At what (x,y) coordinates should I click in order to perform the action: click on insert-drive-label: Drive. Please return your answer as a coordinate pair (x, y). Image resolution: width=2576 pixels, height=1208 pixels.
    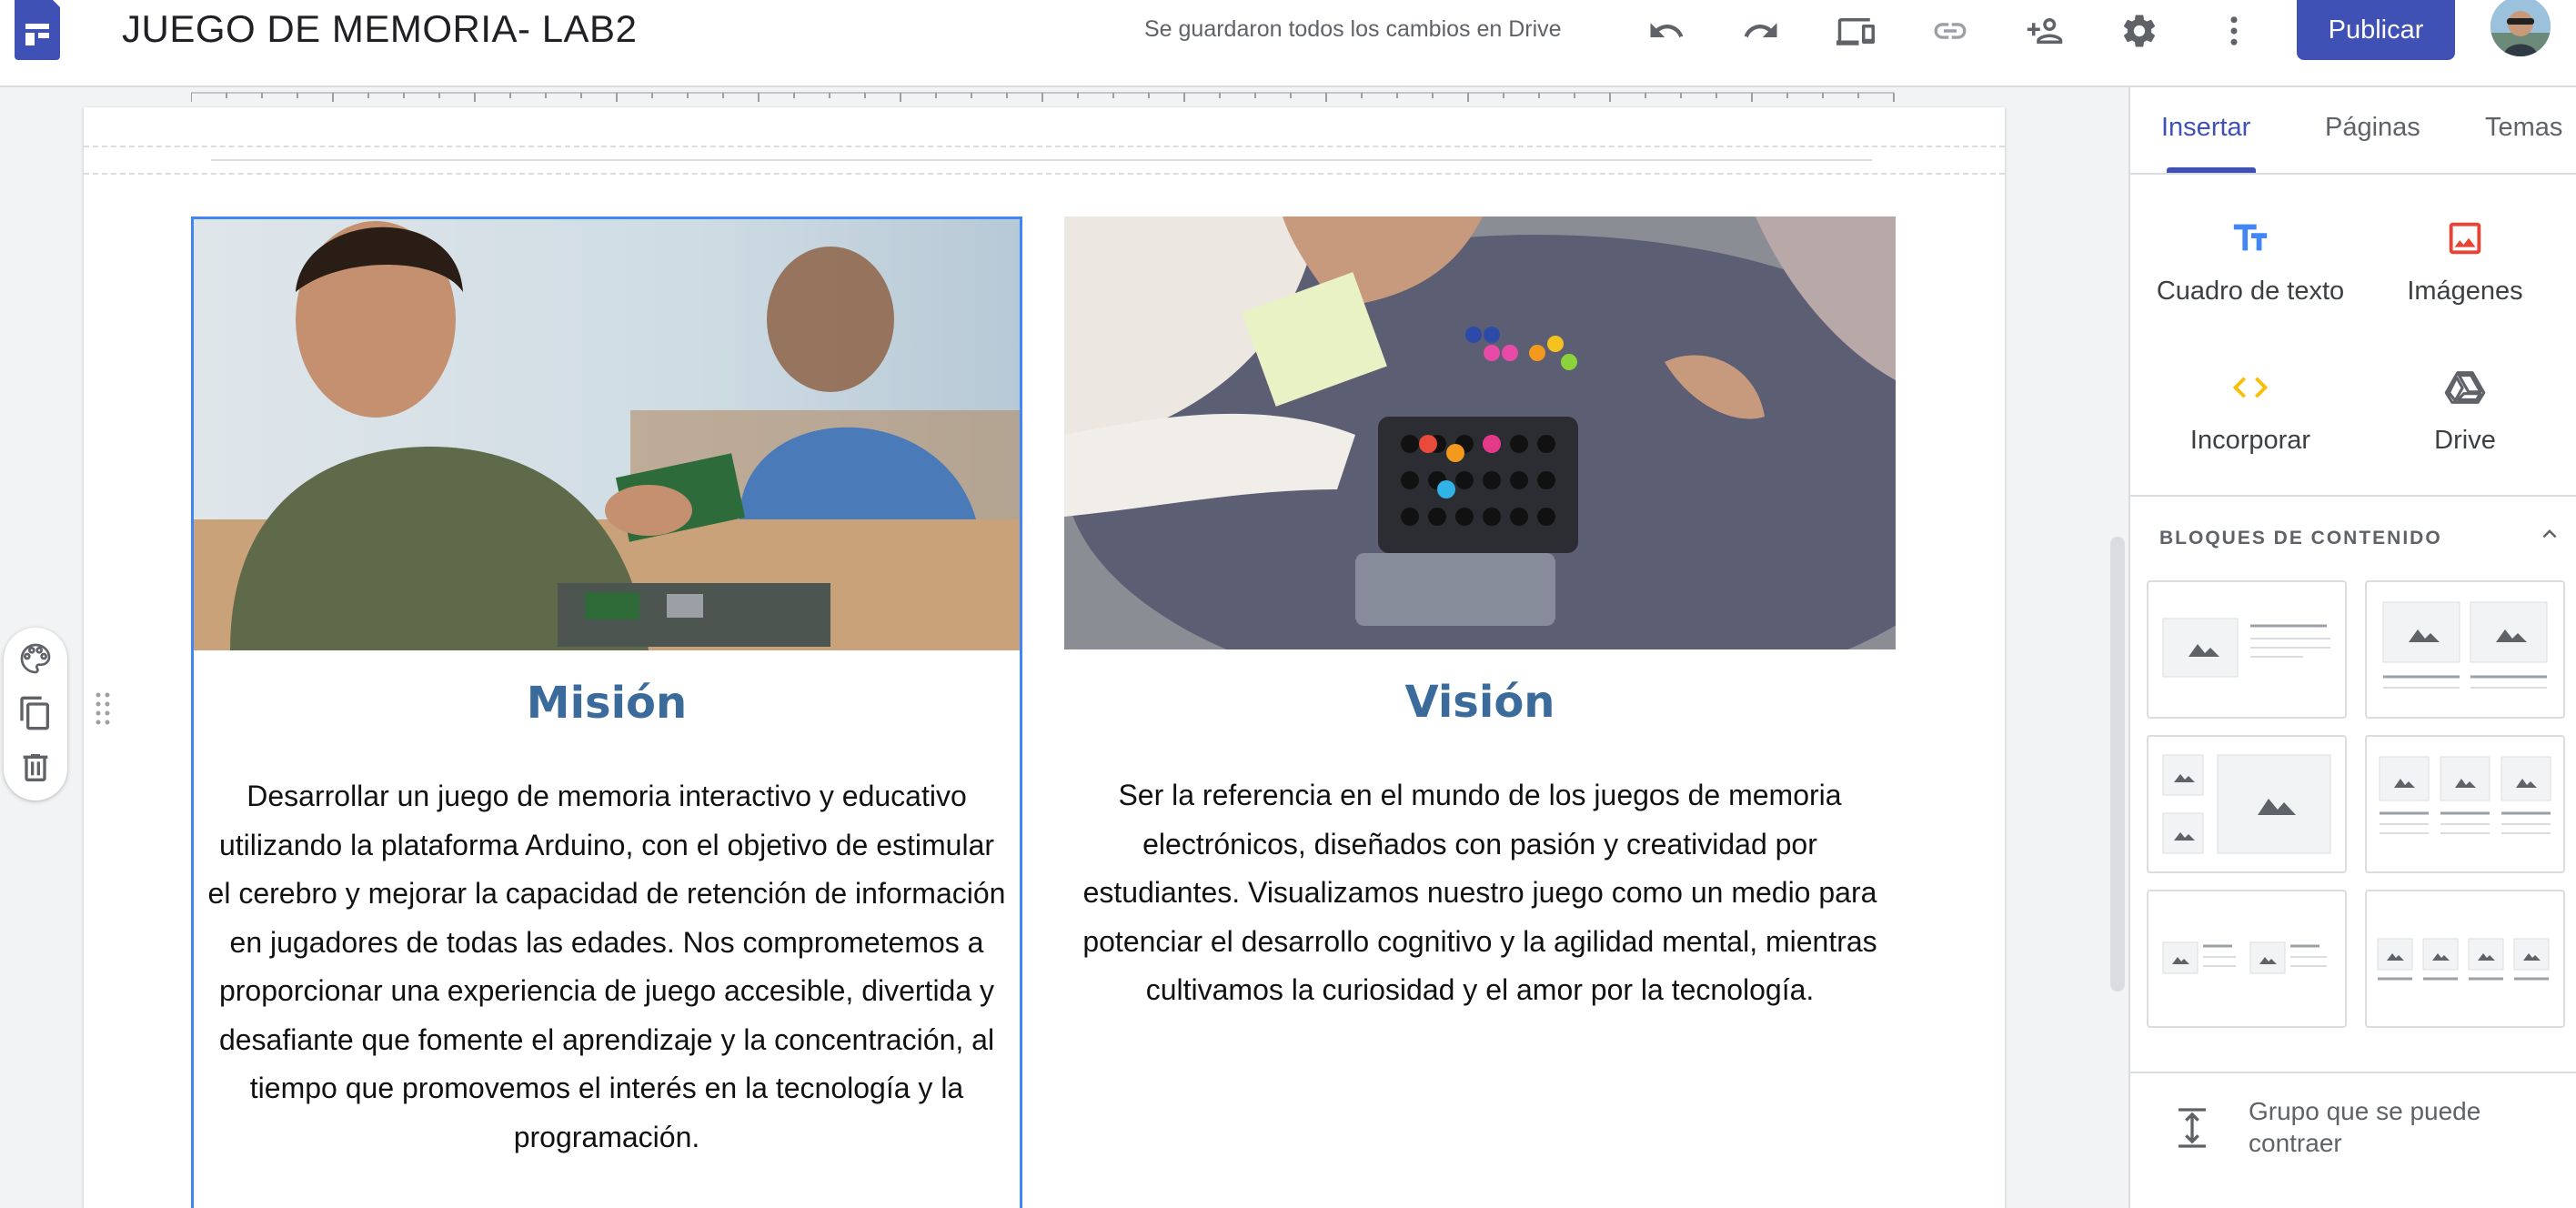
    Looking at the image, I should click on (2465, 440).